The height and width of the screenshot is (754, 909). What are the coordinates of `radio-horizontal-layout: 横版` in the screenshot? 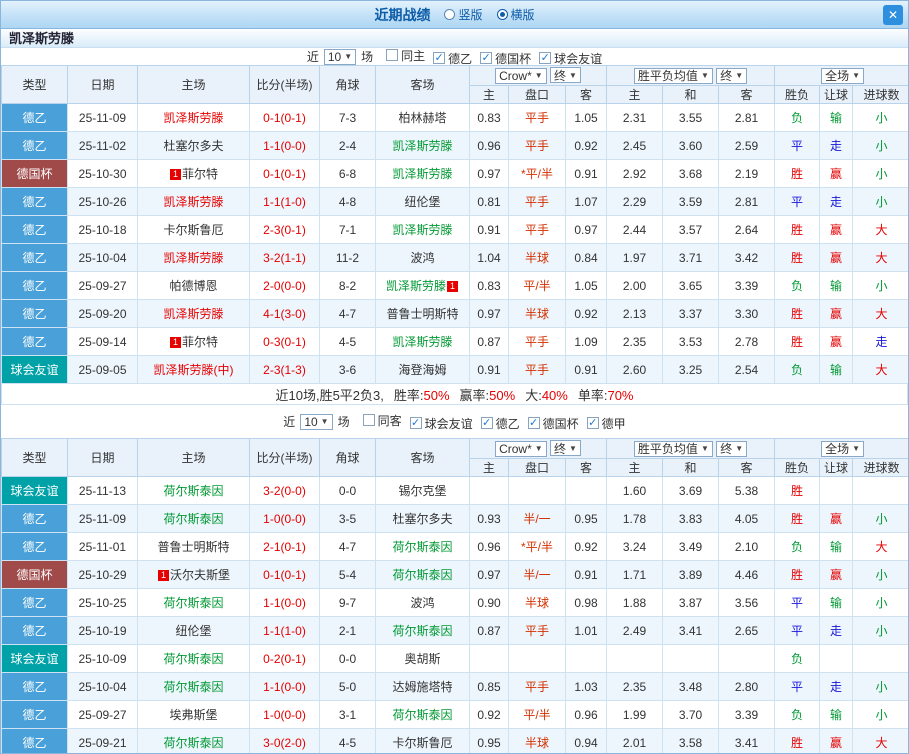 It's located at (515, 14).